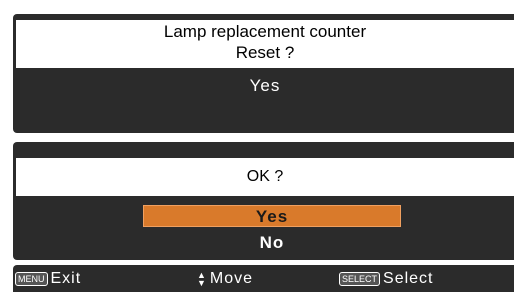 The width and height of the screenshot is (514, 292). I want to click on confirm-no-option: No, so click(272, 243).